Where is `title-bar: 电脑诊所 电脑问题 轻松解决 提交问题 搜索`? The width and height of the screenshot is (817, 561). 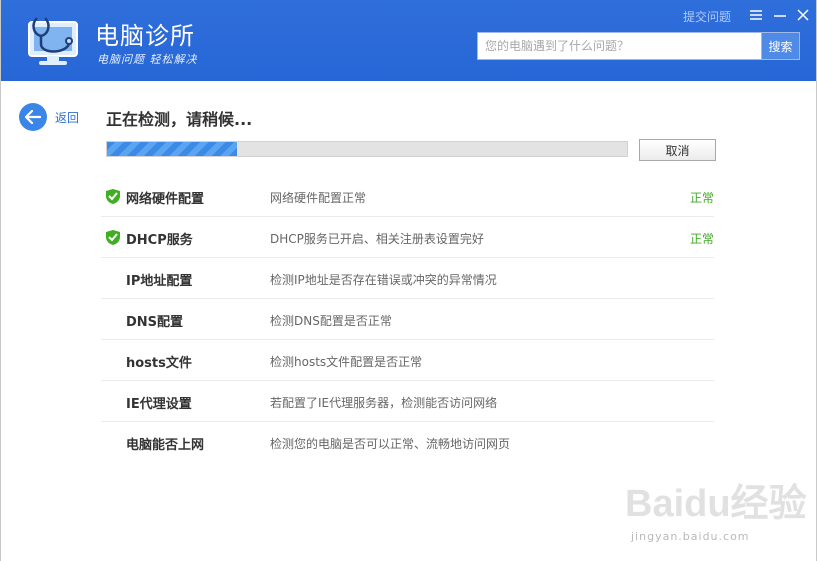 title-bar: 电脑诊所 电脑问题 轻松解决 提交问题 搜索 is located at coordinates (408, 40).